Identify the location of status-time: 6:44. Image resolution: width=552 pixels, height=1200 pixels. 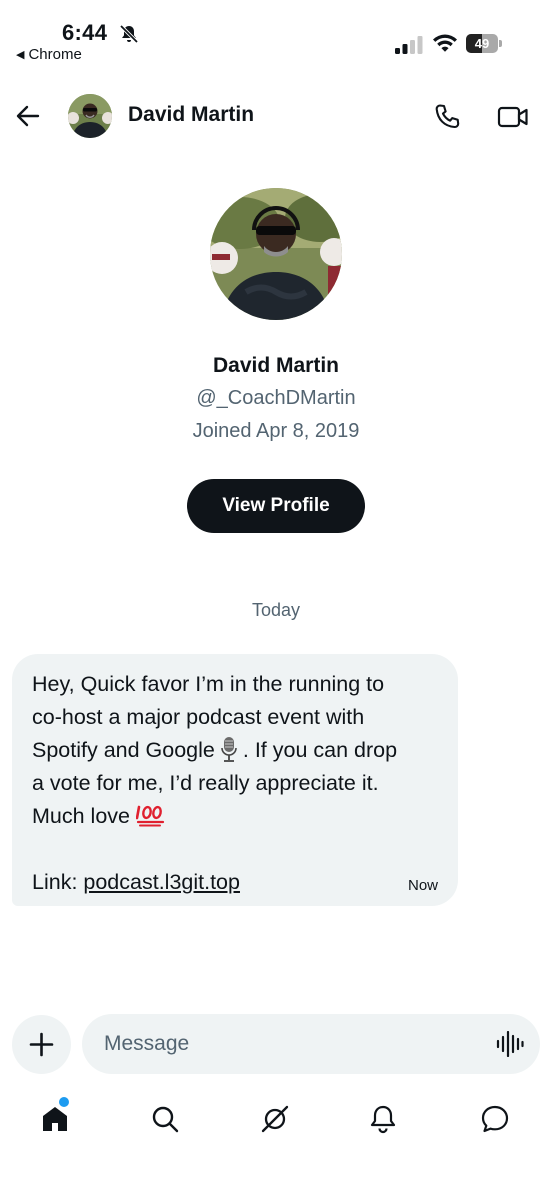
(85, 32).